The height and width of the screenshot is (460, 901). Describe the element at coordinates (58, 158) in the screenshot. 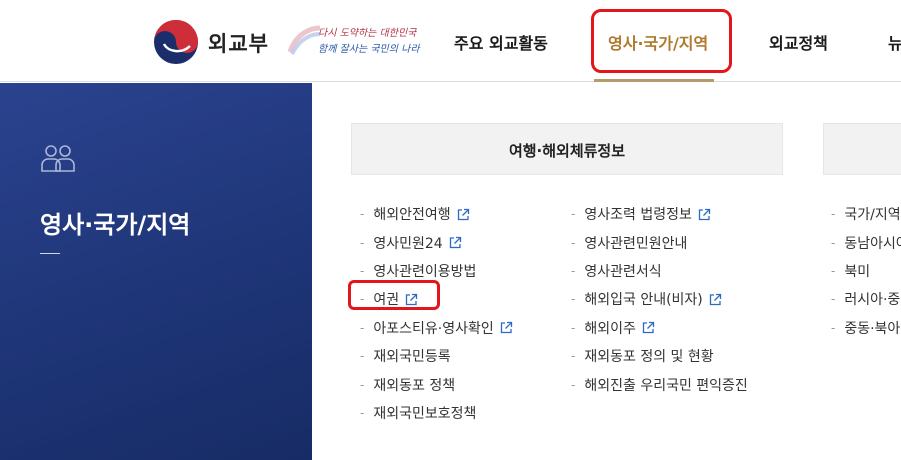

I see `people-icon` at that location.